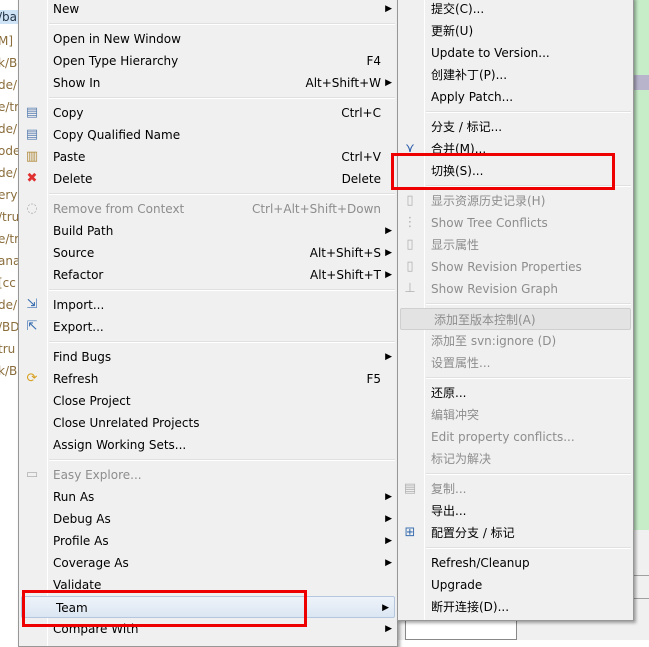  What do you see at coordinates (410, 148) in the screenshot?
I see `merge-icon: ⋎` at bounding box center [410, 148].